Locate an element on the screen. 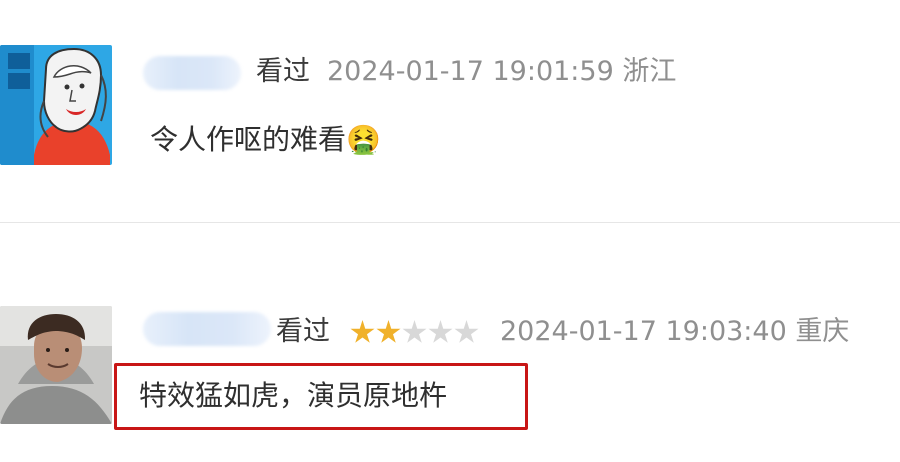  woman-portrait-avatar-icon is located at coordinates (56, 105).